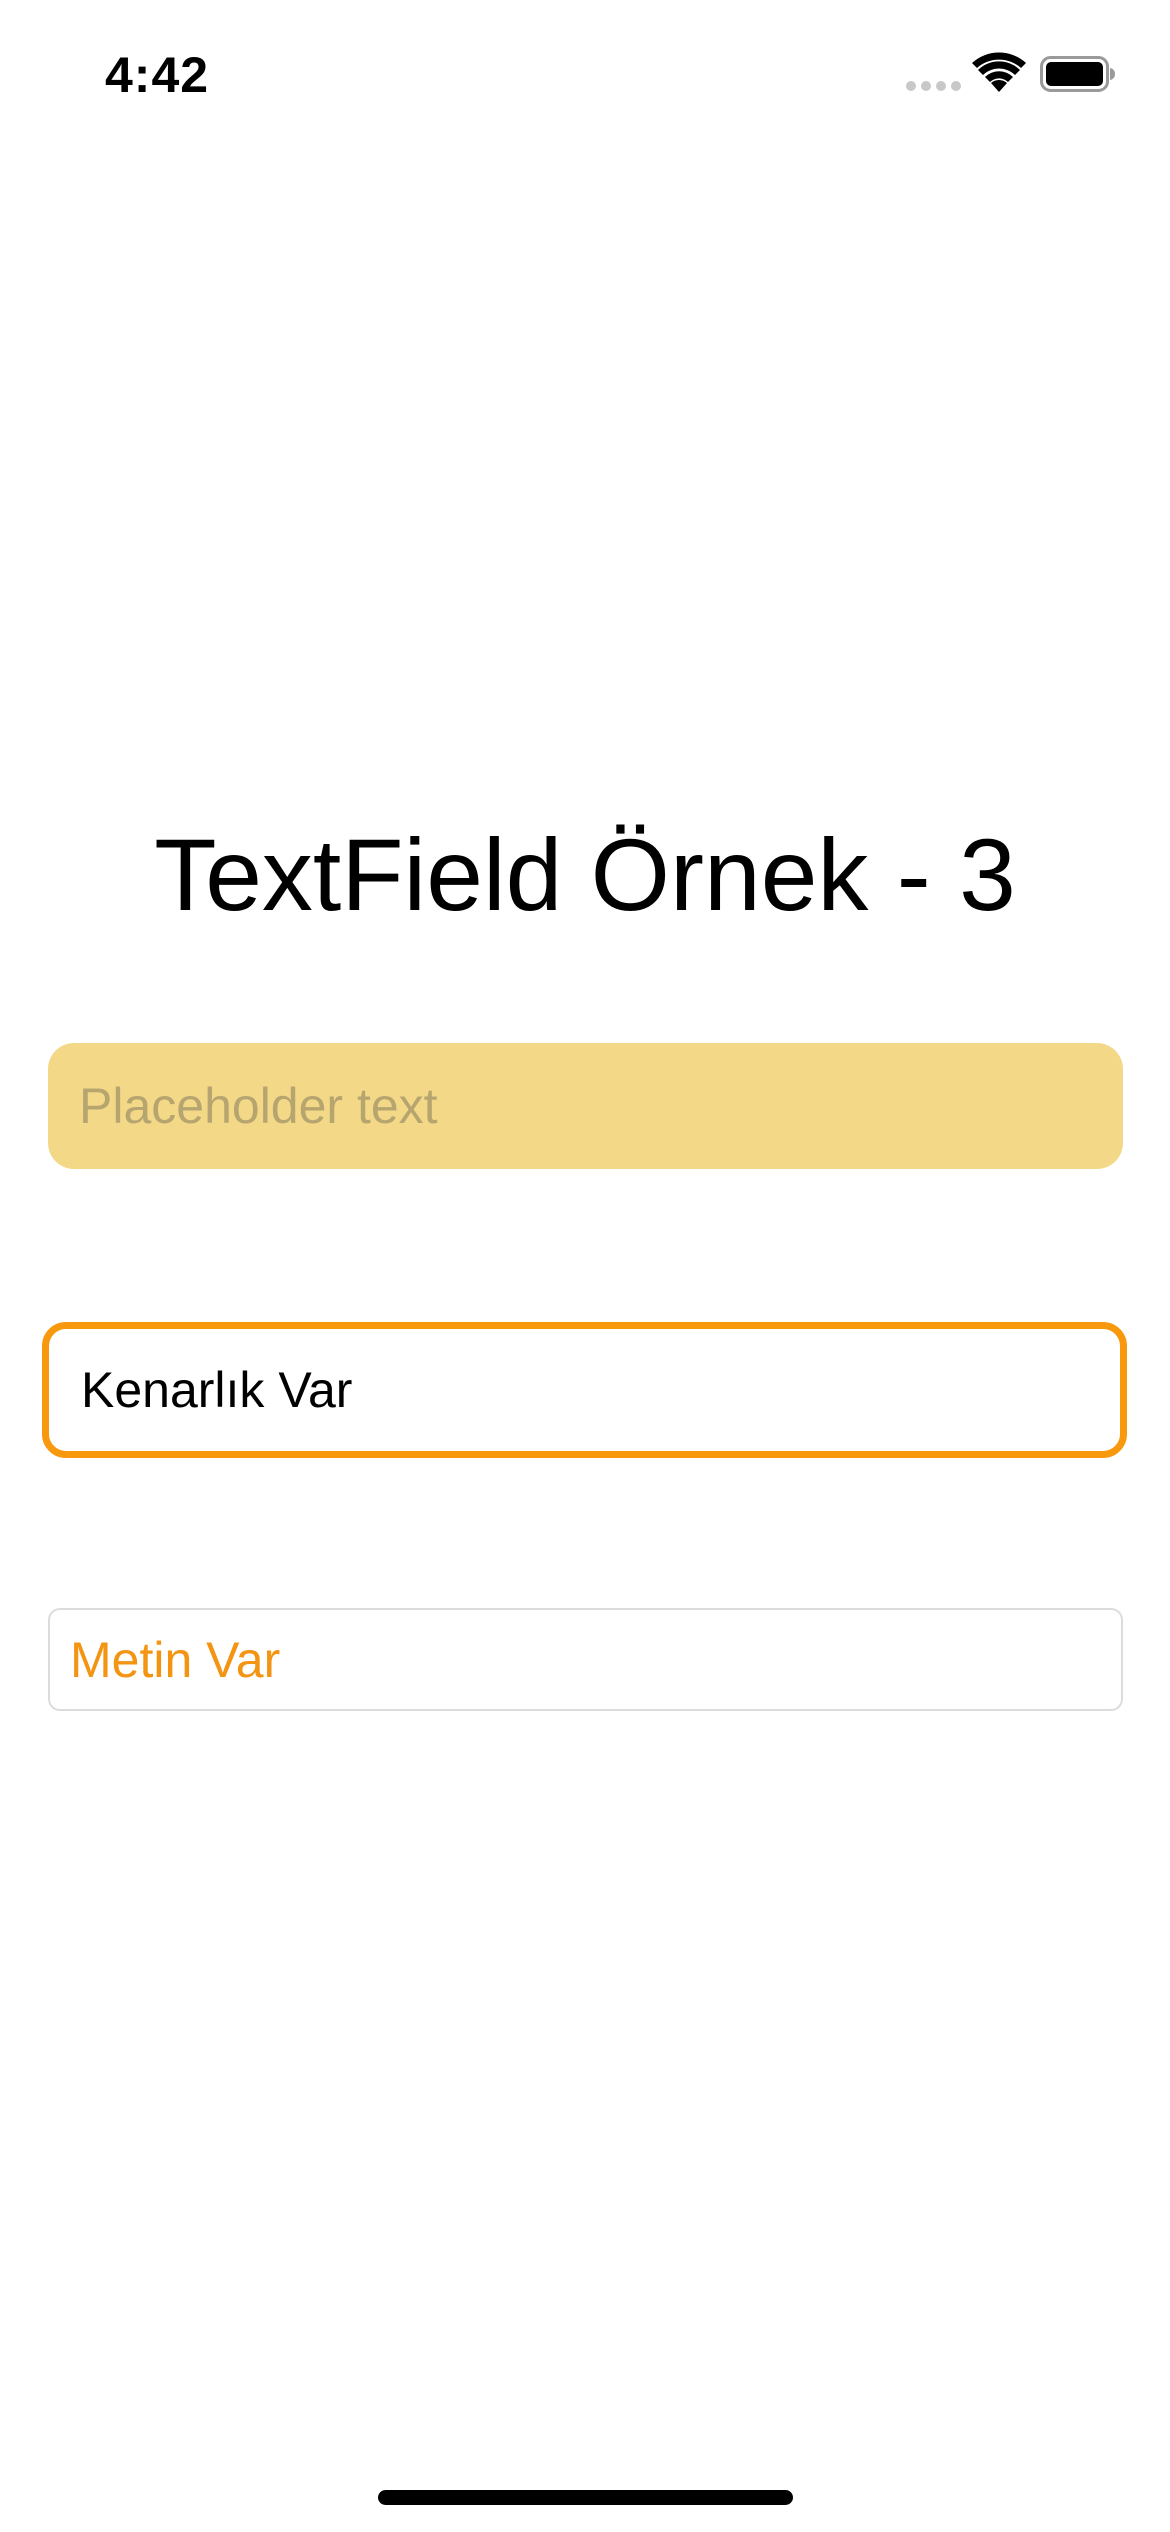  What do you see at coordinates (157, 75) in the screenshot?
I see `status-time: 4:42` at bounding box center [157, 75].